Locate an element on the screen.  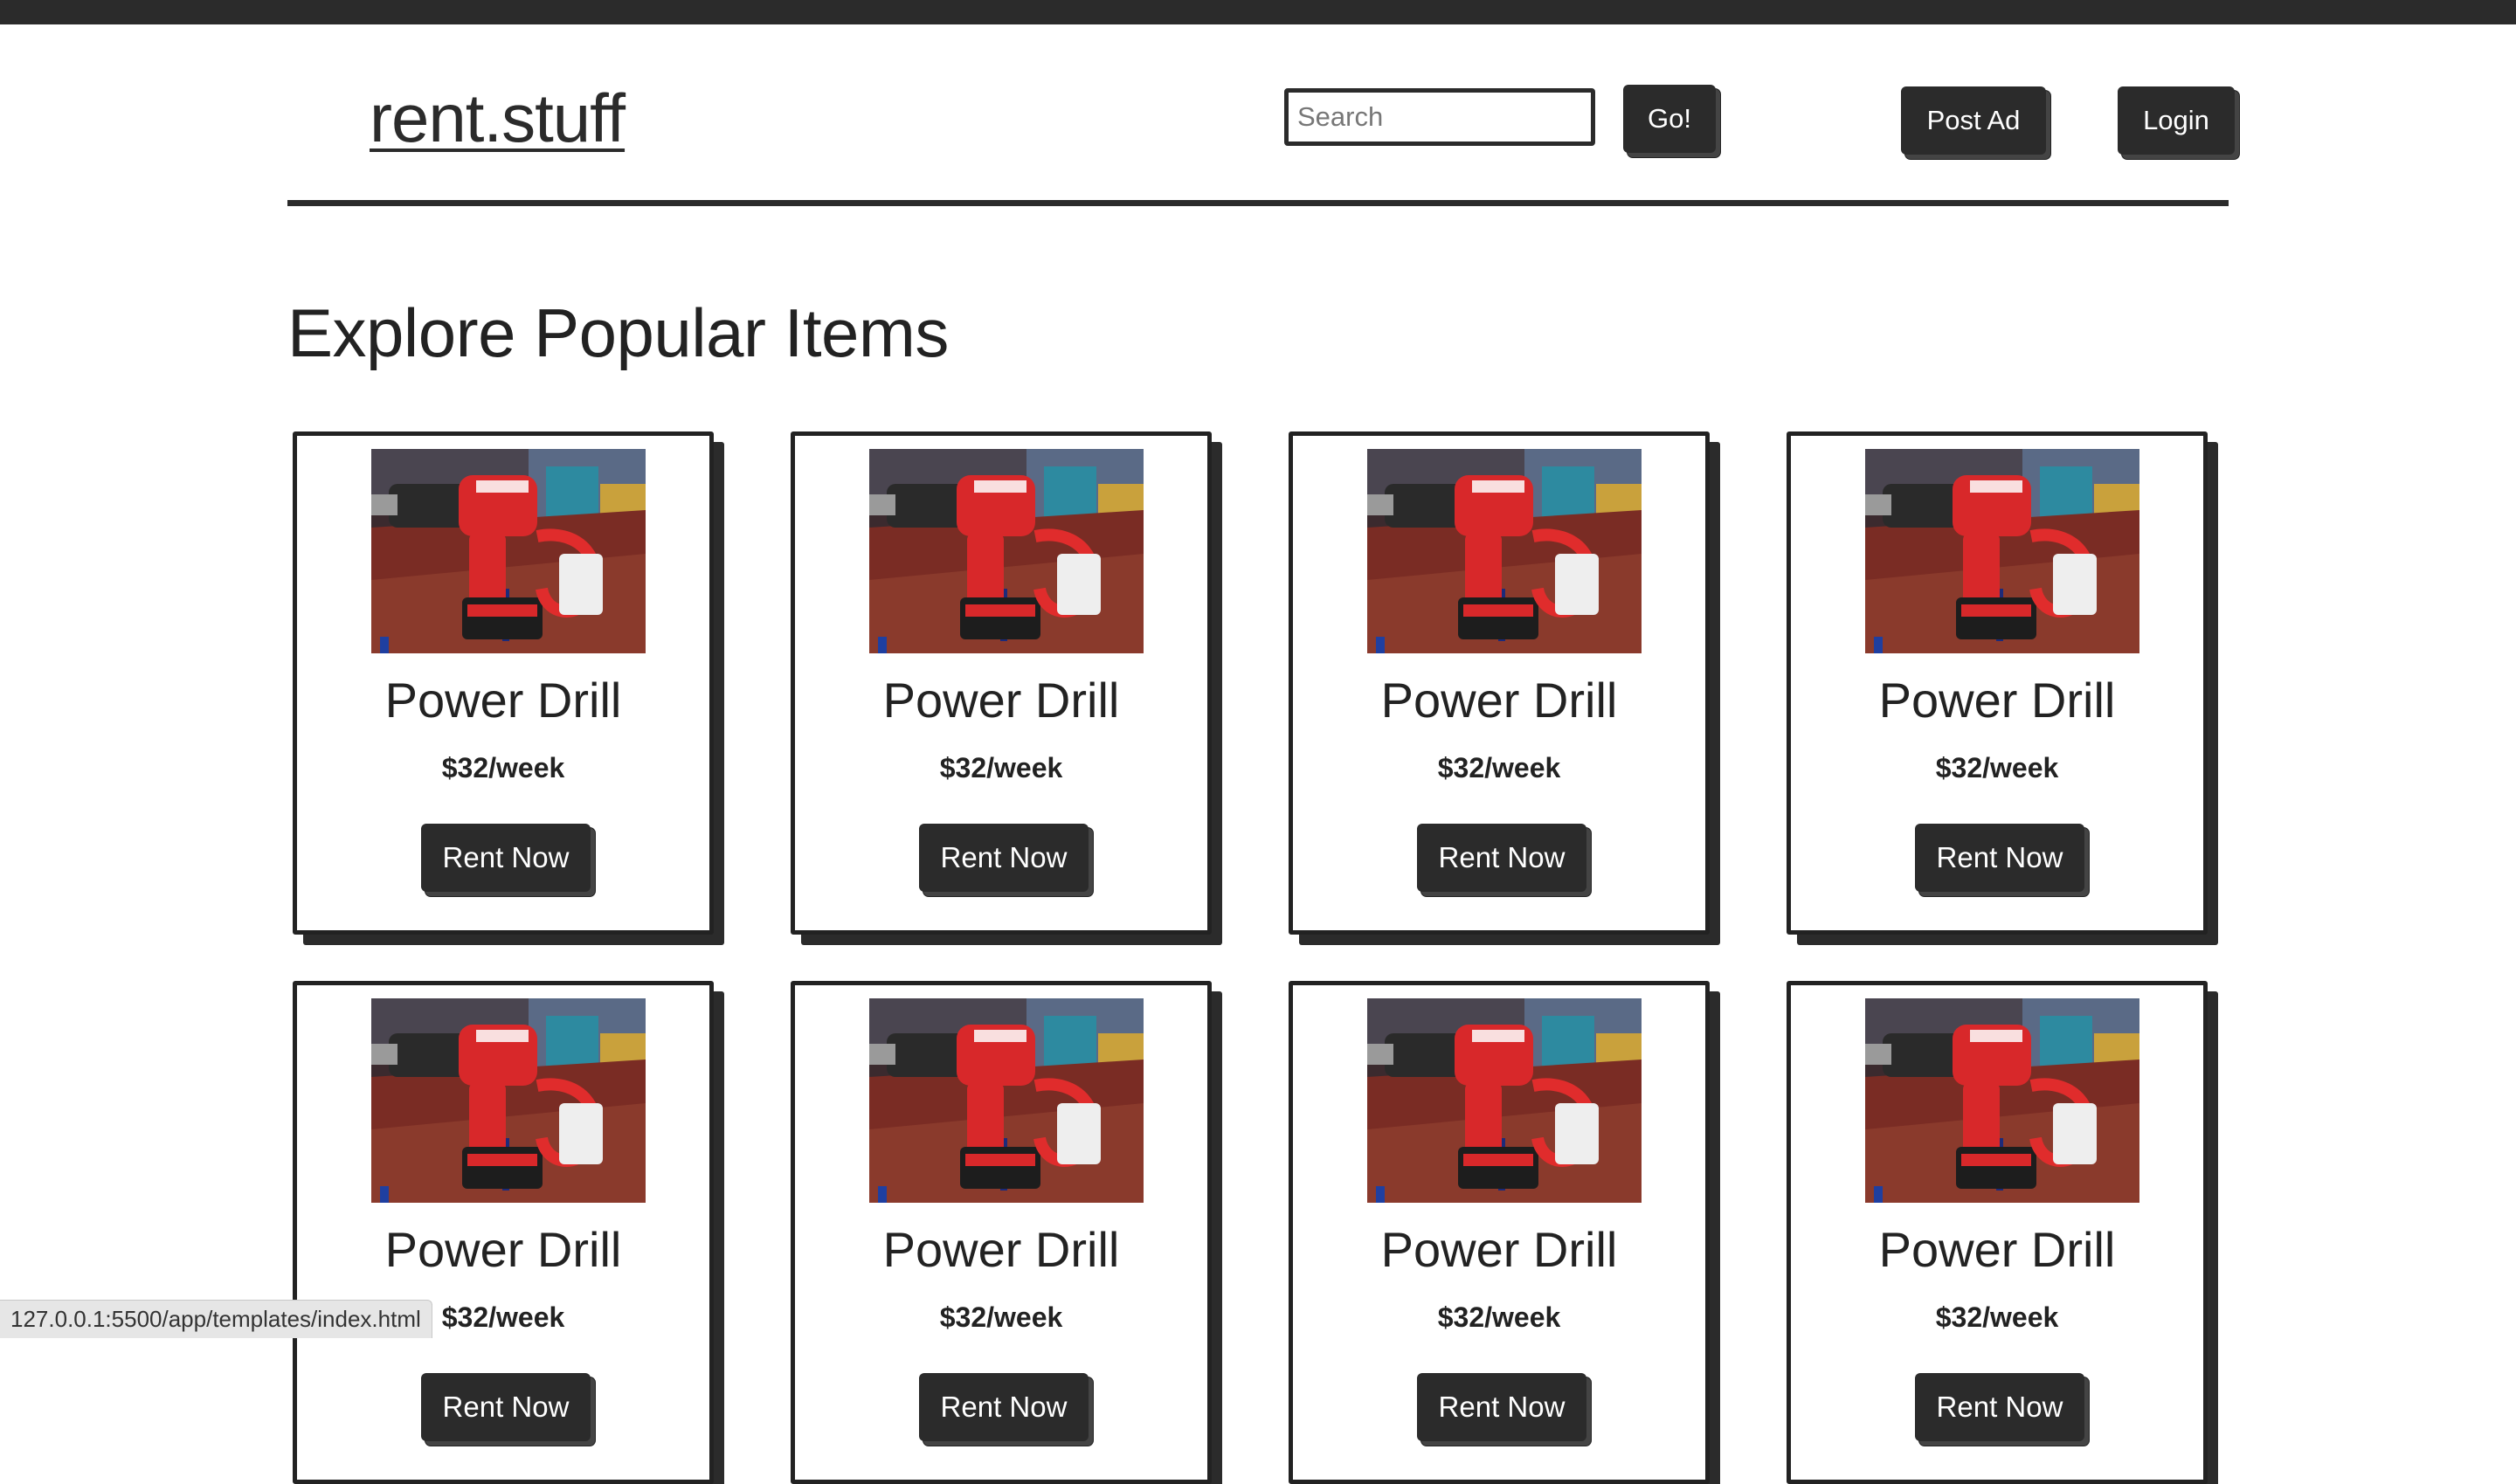
post-ad-button: Post Ad is located at coordinates (1973, 120).